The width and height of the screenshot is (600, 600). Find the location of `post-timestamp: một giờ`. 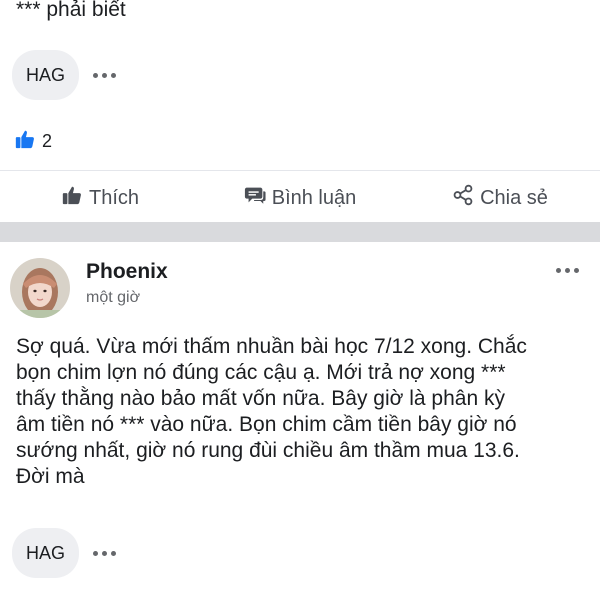

post-timestamp: một giờ is located at coordinates (113, 297).